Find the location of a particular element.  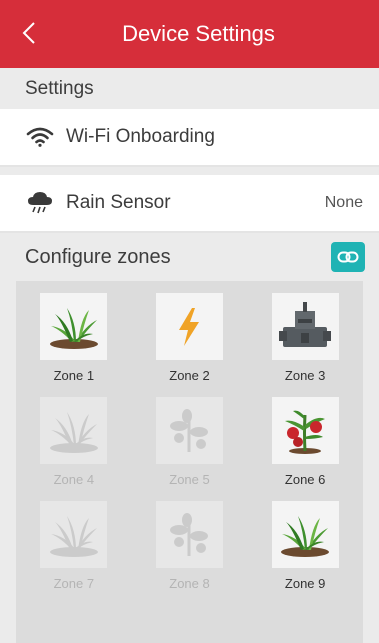

zone-item: Zone 4 is located at coordinates (74, 442).